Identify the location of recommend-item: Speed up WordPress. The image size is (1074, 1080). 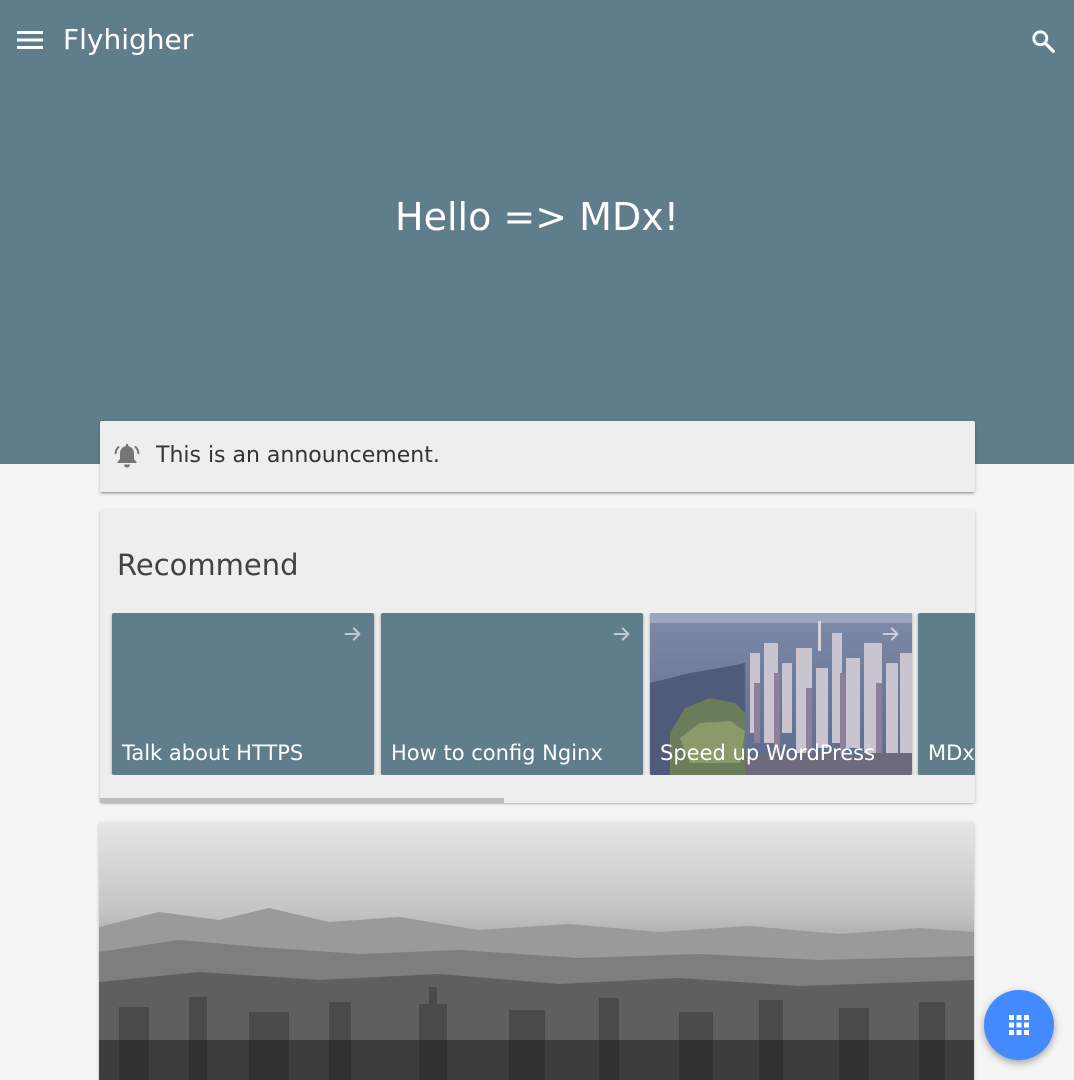
(781, 694).